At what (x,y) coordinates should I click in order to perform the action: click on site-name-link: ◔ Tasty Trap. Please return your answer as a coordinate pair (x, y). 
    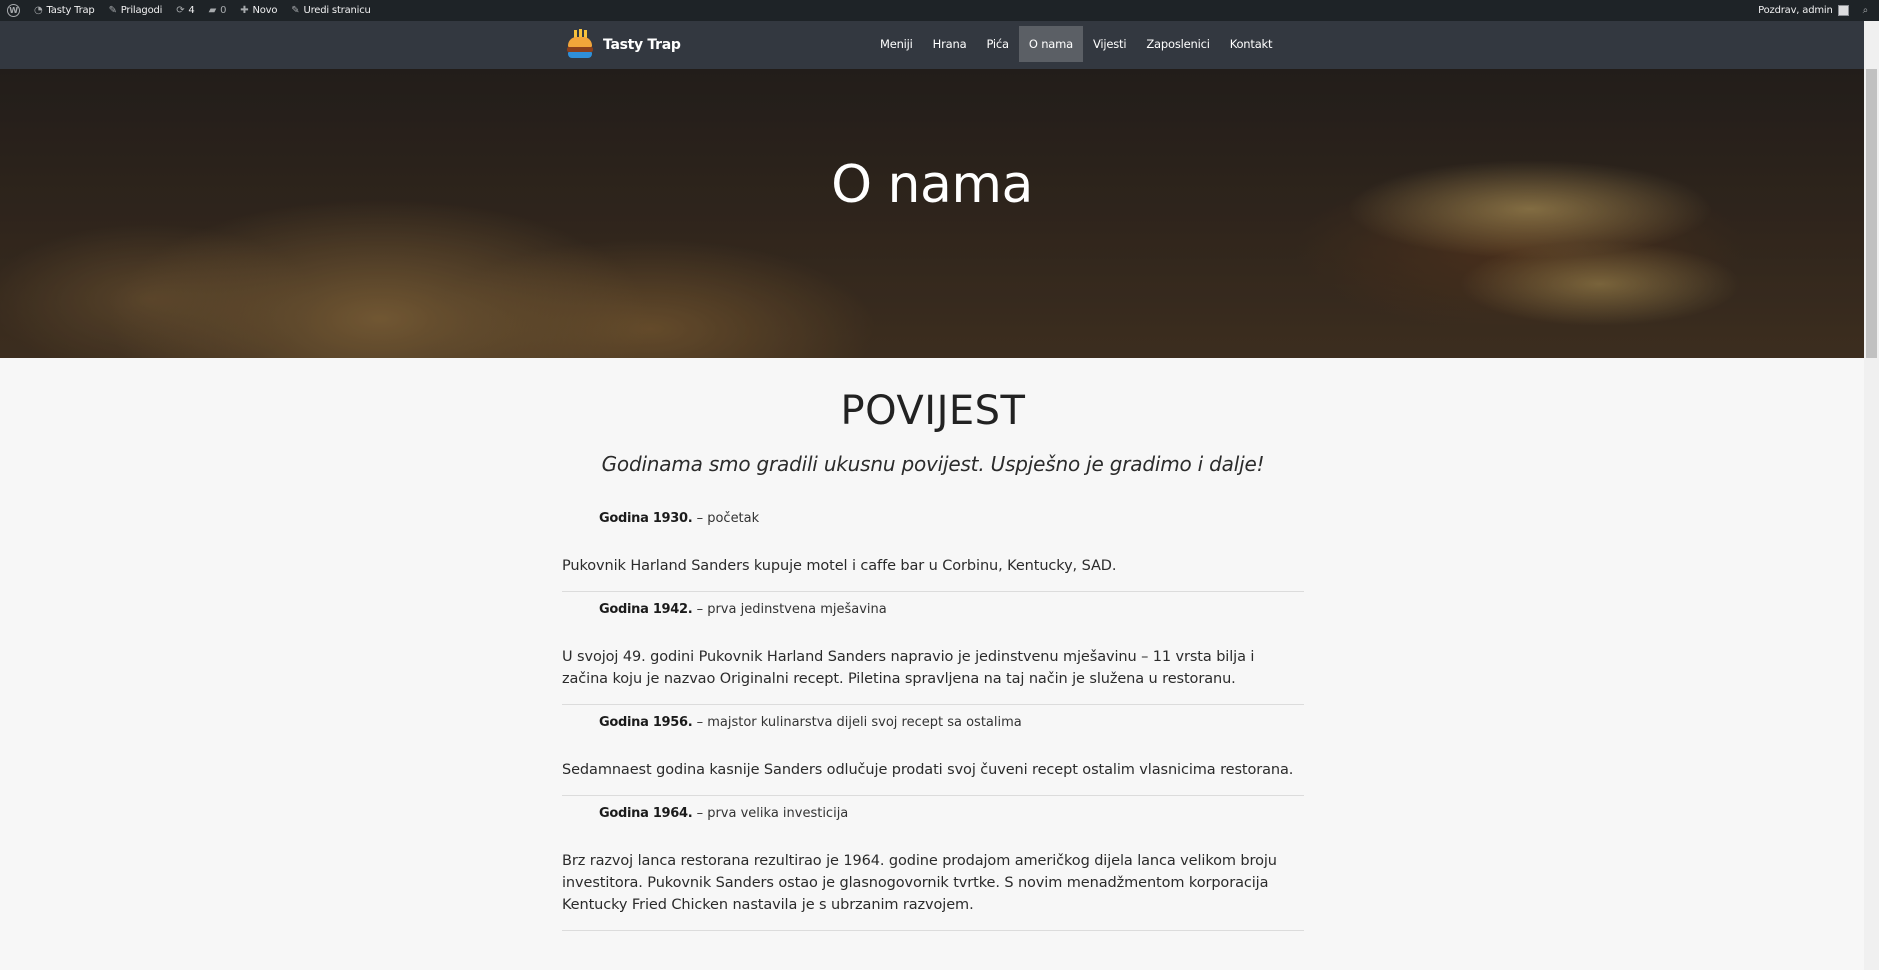
    Looking at the image, I should click on (64, 10).